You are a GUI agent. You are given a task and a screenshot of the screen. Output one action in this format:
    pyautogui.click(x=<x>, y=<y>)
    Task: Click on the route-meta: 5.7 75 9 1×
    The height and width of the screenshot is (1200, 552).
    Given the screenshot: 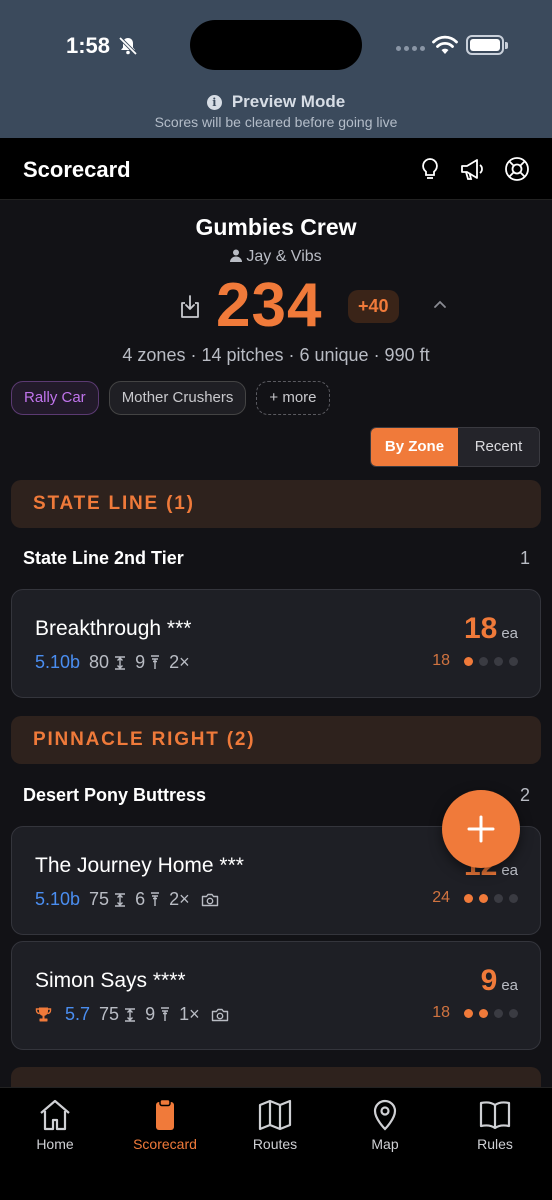 What is the action you would take?
    pyautogui.click(x=132, y=1014)
    